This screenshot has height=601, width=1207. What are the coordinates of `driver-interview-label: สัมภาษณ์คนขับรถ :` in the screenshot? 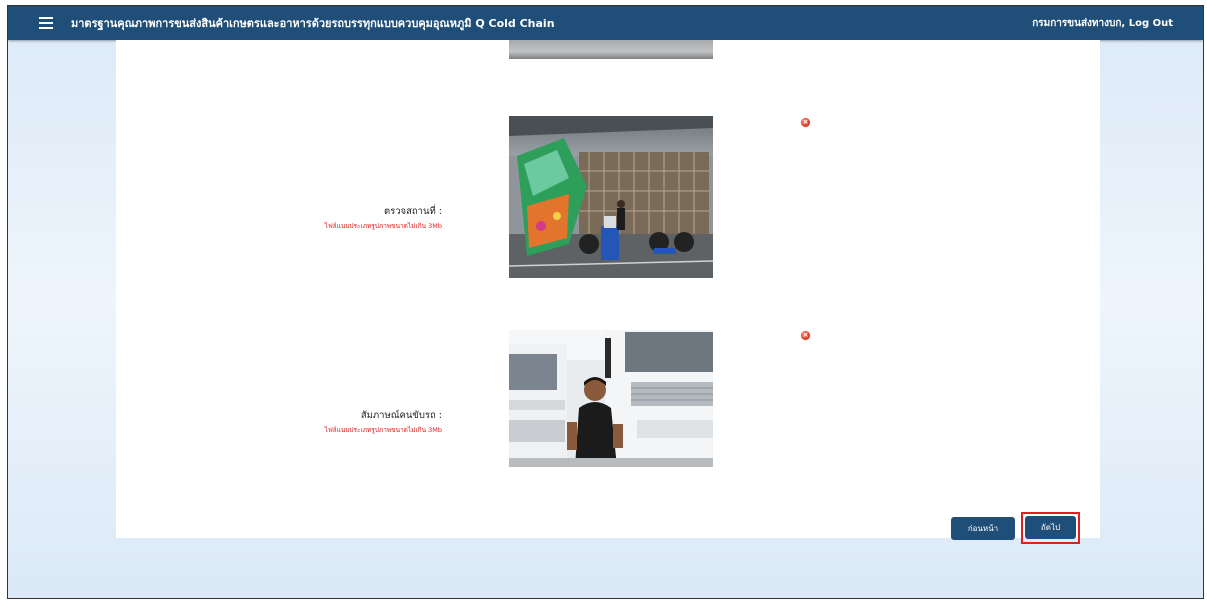 It's located at (401, 415).